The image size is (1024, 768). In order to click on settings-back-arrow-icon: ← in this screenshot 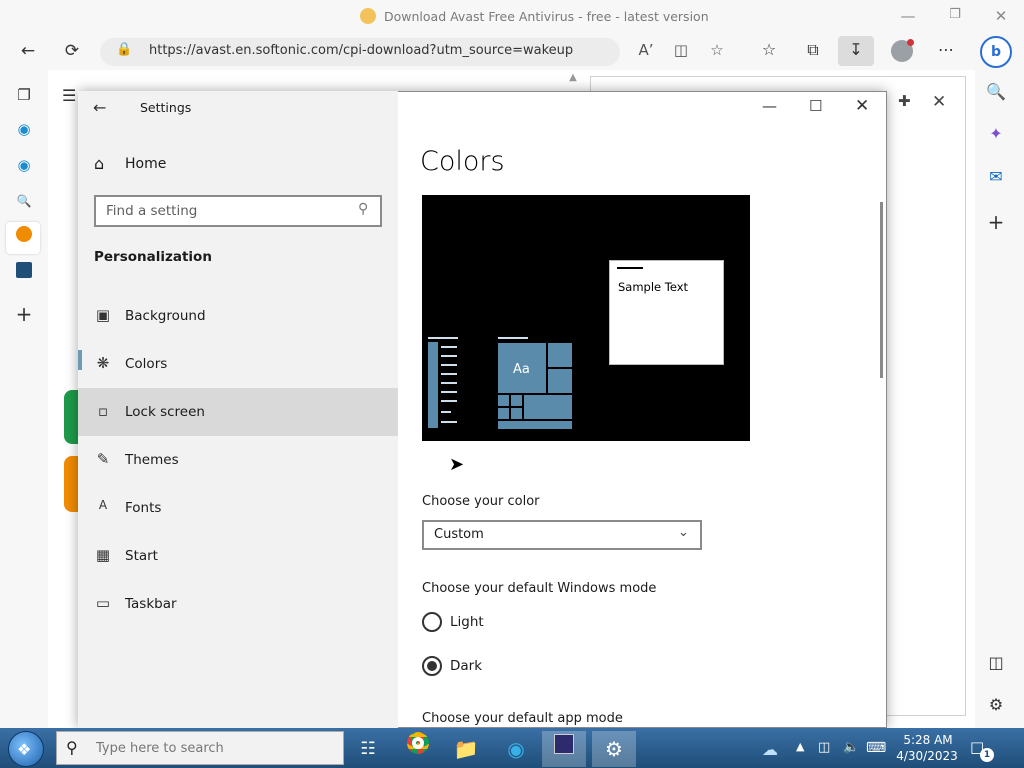, I will do `click(99, 107)`.